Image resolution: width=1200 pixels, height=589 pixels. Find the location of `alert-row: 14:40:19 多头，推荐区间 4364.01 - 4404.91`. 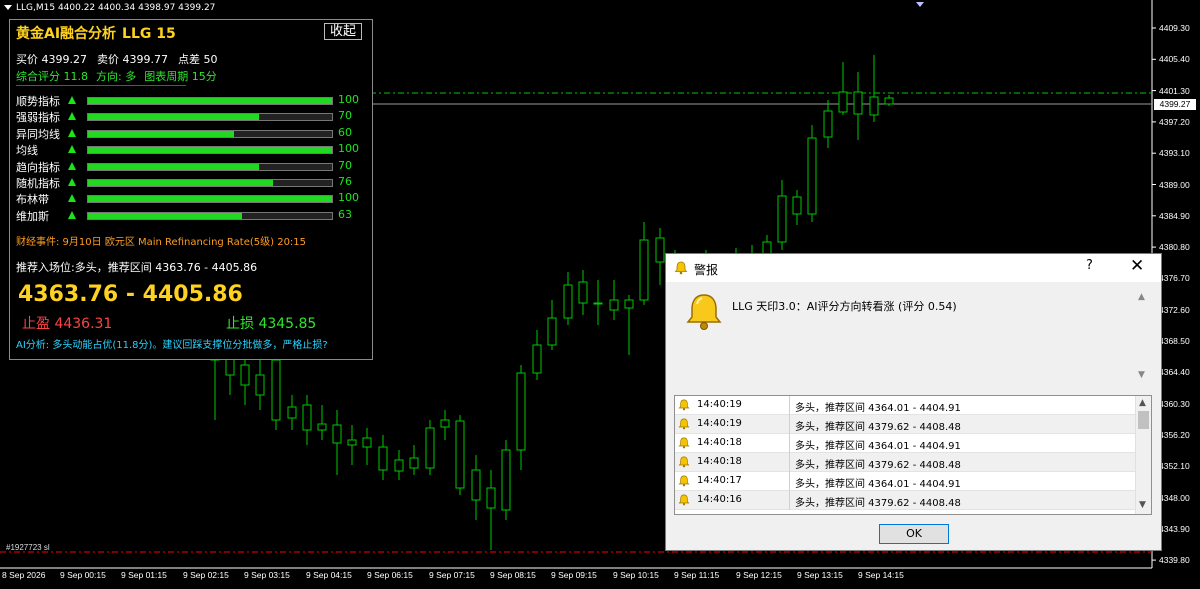

alert-row: 14:40:19 多头，推荐区间 4364.01 - 4404.91 is located at coordinates (906, 405).